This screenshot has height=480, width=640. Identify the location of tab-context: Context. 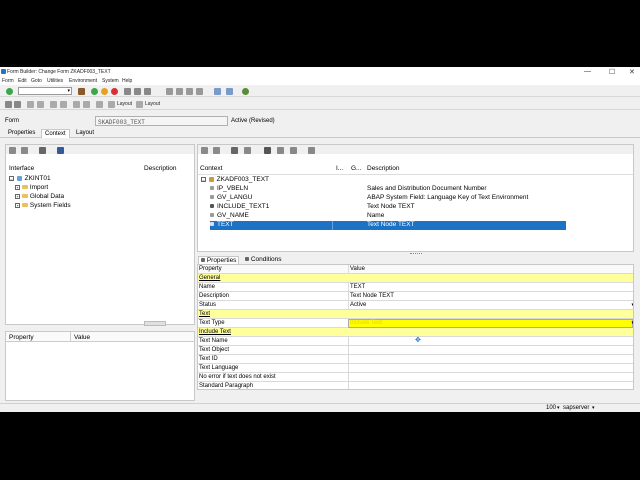
(55, 133).